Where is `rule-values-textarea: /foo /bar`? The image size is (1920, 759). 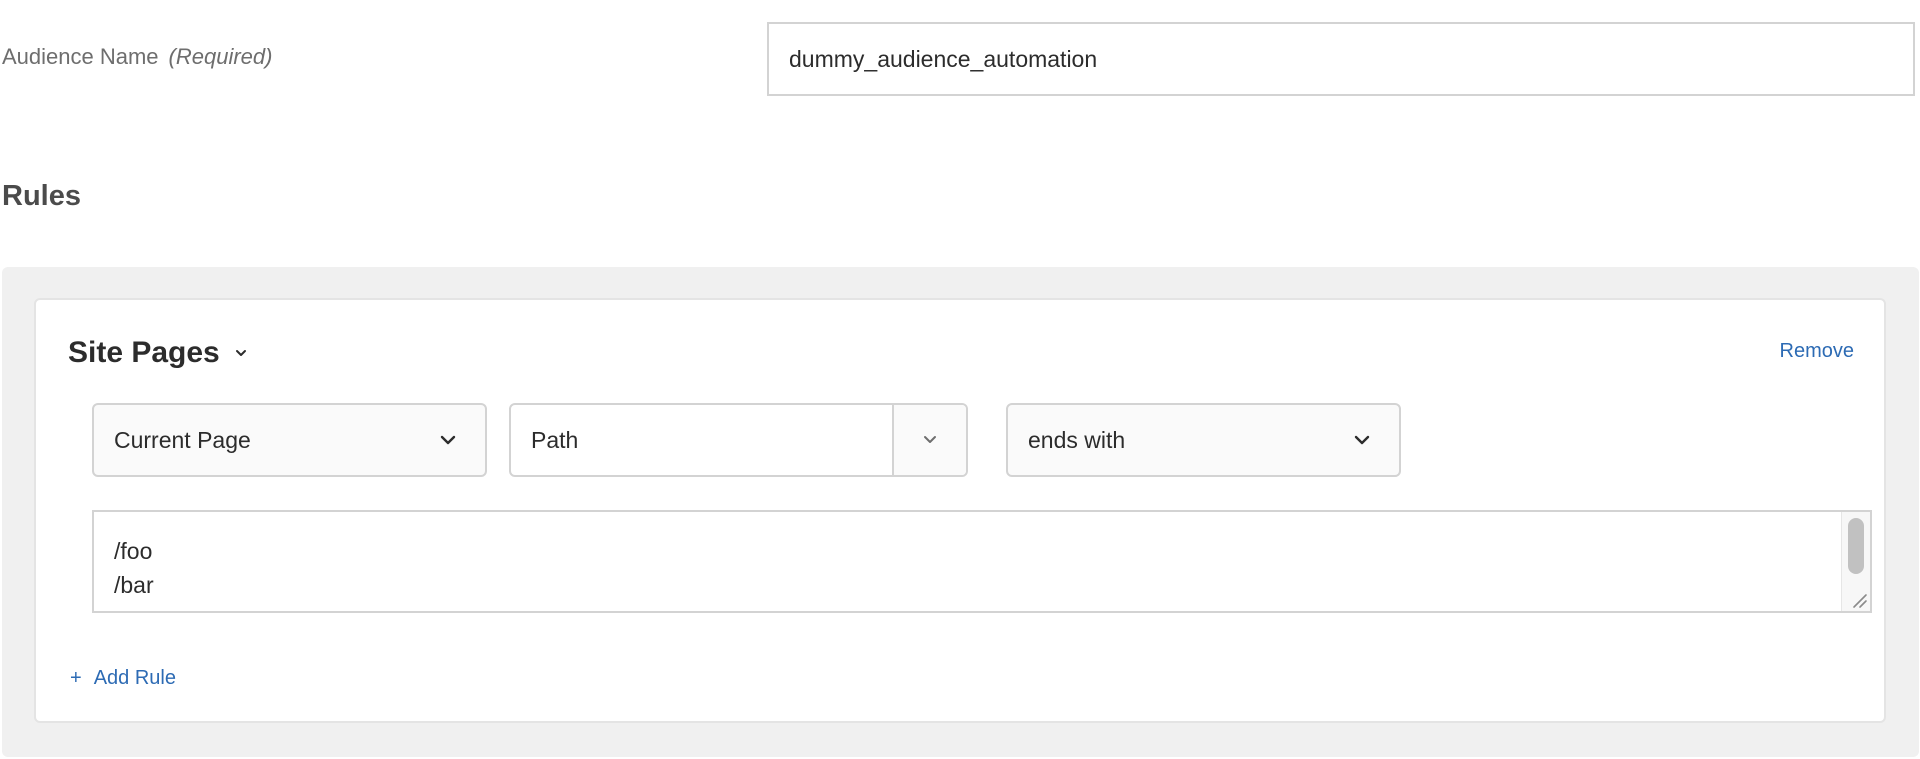
rule-values-textarea: /foo /bar is located at coordinates (982, 561).